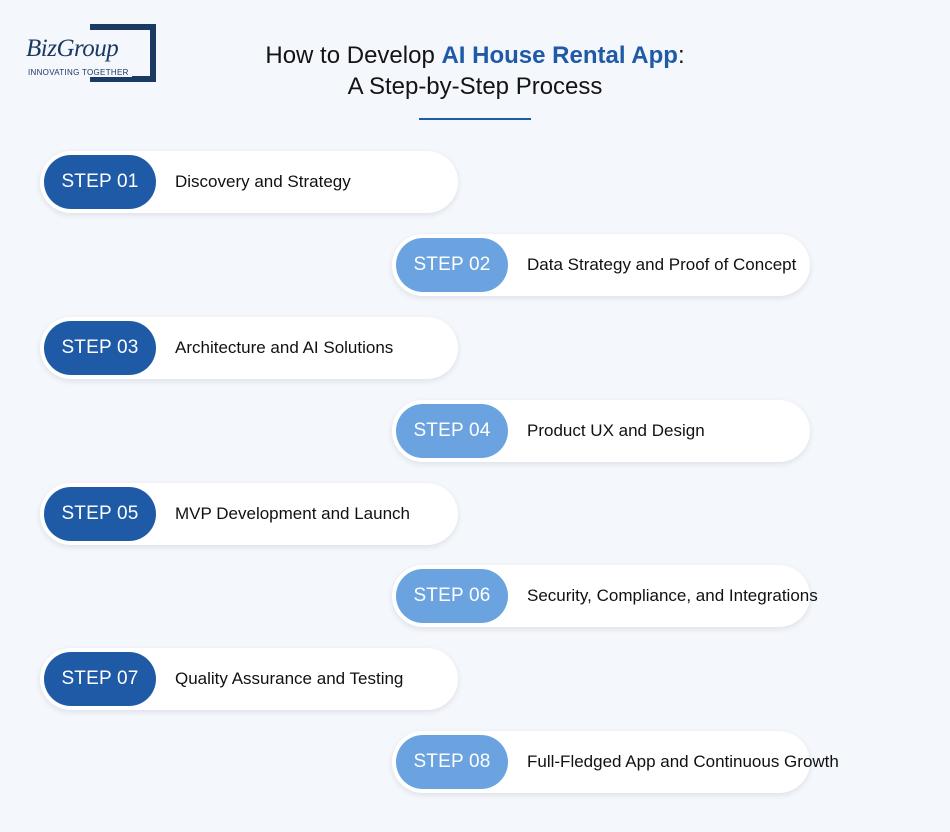 The height and width of the screenshot is (832, 950). I want to click on step-05: STEP 05 MVP Development and Launch, so click(249, 514).